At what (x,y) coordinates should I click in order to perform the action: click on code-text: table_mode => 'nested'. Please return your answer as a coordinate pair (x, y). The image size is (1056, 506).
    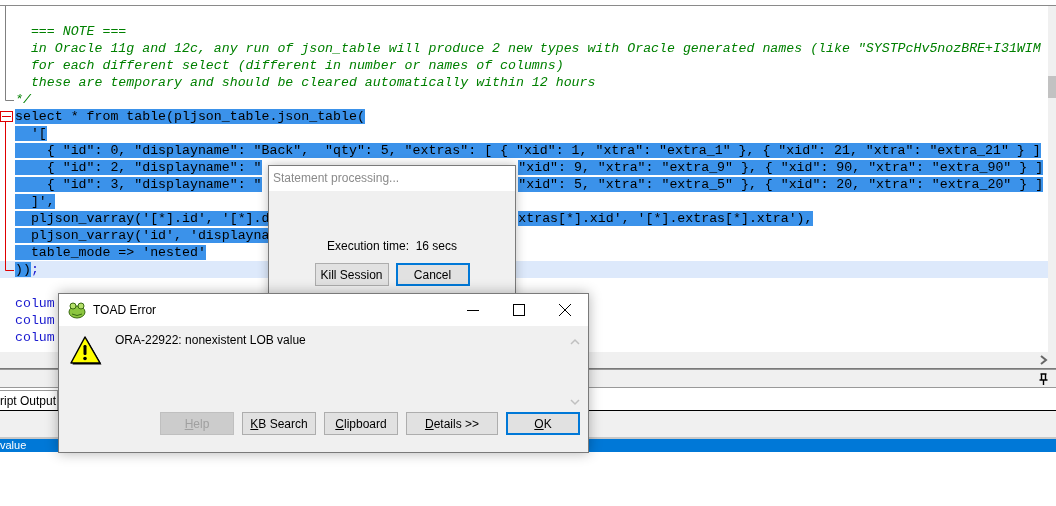
    Looking at the image, I should click on (110, 252).